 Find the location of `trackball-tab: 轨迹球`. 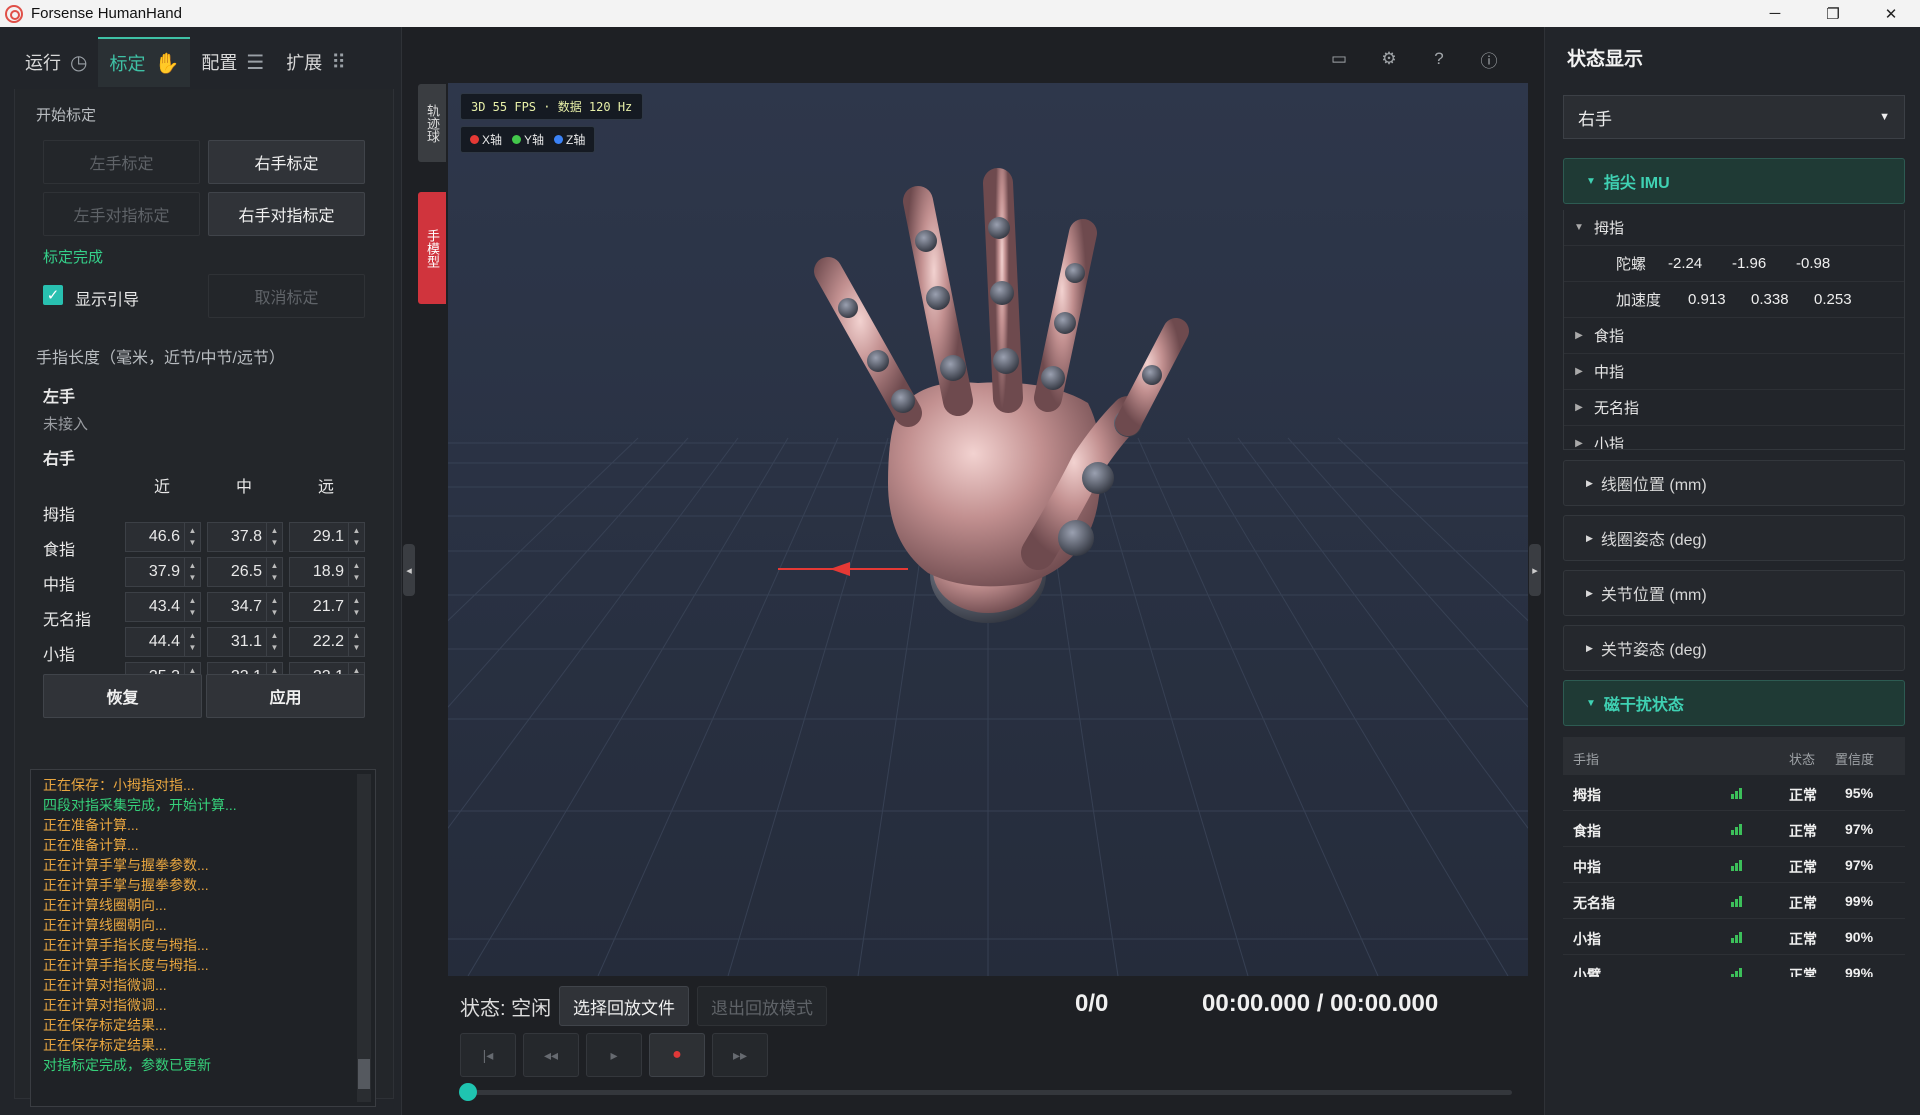

trackball-tab: 轨迹球 is located at coordinates (432, 123).